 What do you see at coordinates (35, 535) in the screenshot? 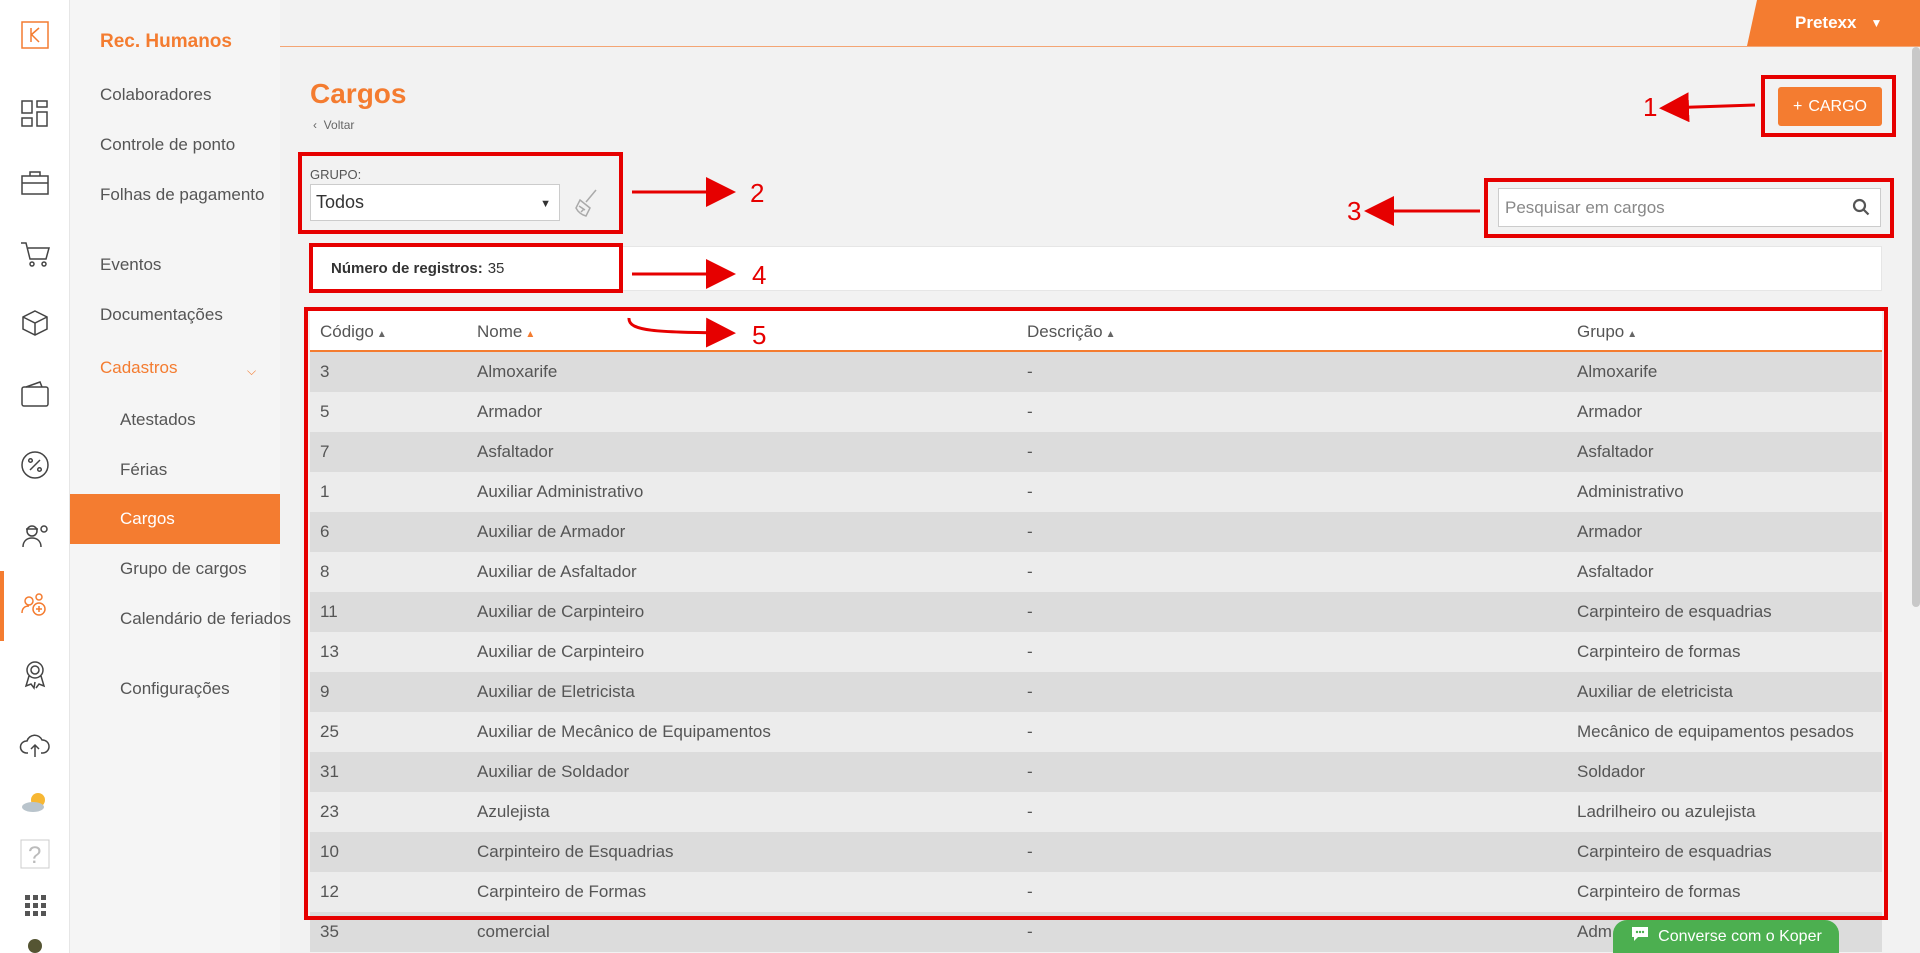
I see `worker-icon` at bounding box center [35, 535].